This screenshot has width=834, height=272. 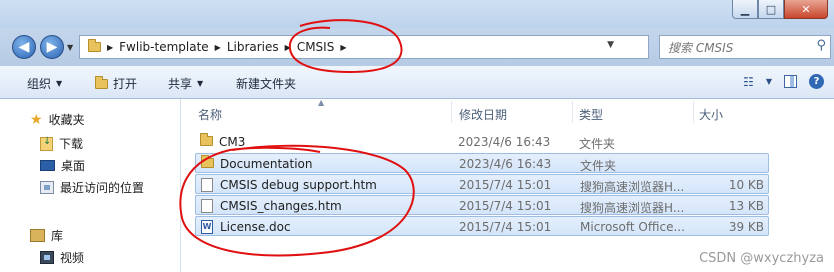 I want to click on word-doc-icon: W, so click(x=207, y=227).